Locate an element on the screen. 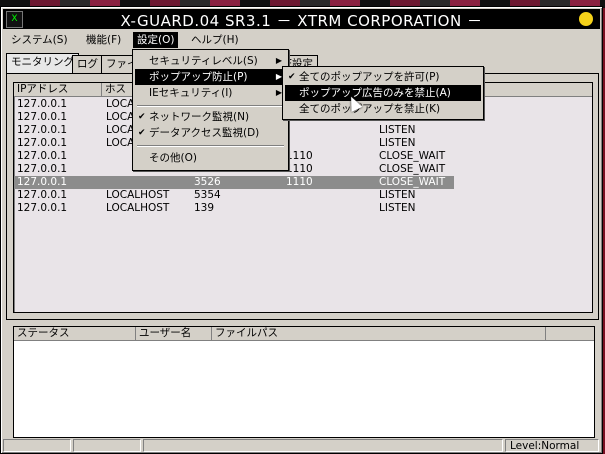 The width and height of the screenshot is (605, 454). tab-monitoring: モニタリング is located at coordinates (42, 63).